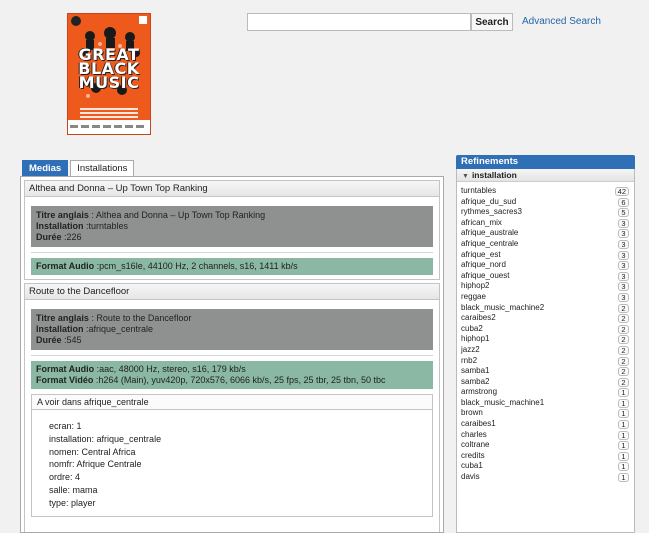 This screenshot has width=649, height=533. What do you see at coordinates (492, 22) in the screenshot?
I see `search-button: Search` at bounding box center [492, 22].